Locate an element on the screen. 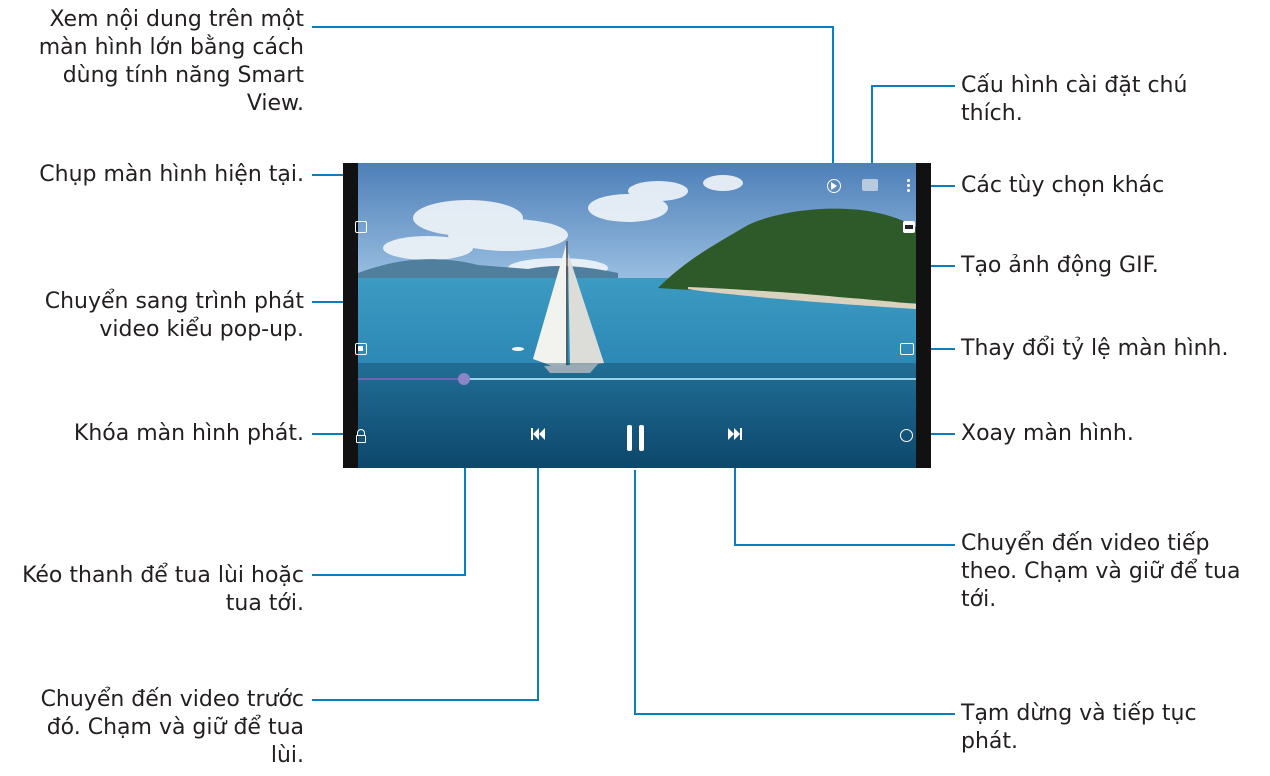  label-ratio: Thay đổi tỷ lệ màn hình. is located at coordinates (1095, 348).